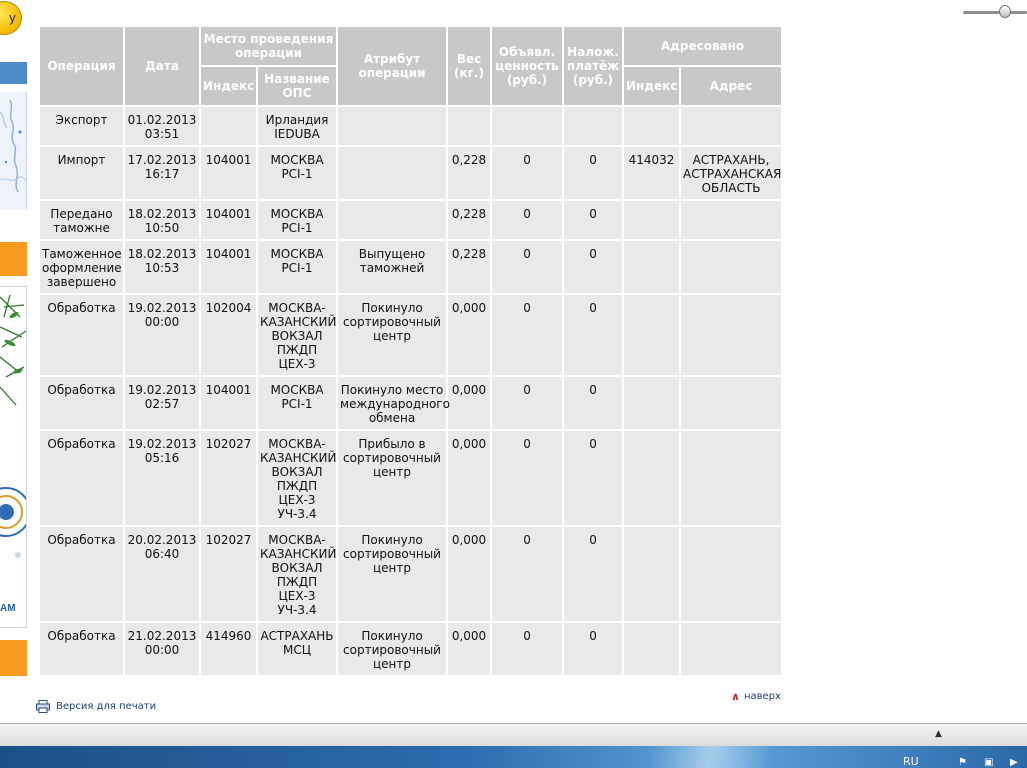  Describe the element at coordinates (162, 478) in the screenshot. I see `cell-date: 19.02.2013 05:16` at that location.